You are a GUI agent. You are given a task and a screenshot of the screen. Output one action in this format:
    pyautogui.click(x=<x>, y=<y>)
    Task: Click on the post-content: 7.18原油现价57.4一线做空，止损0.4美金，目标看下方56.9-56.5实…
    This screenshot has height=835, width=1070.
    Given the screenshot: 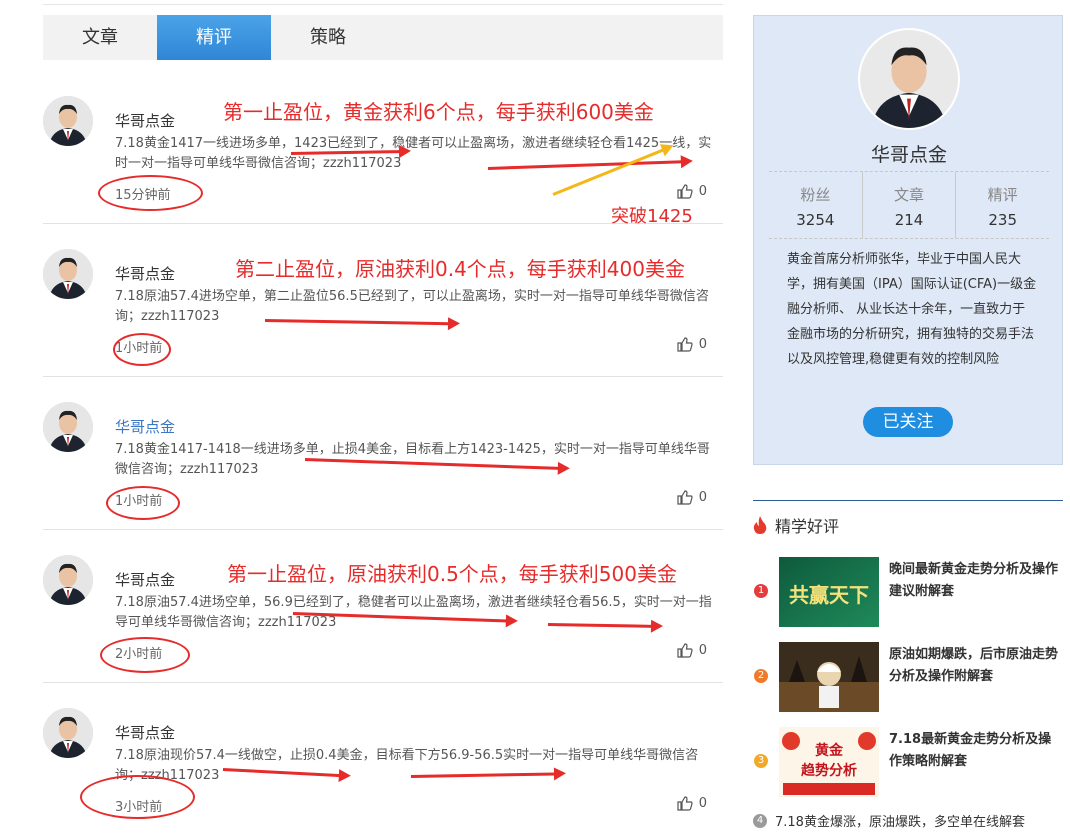 What is the action you would take?
    pyautogui.click(x=407, y=765)
    